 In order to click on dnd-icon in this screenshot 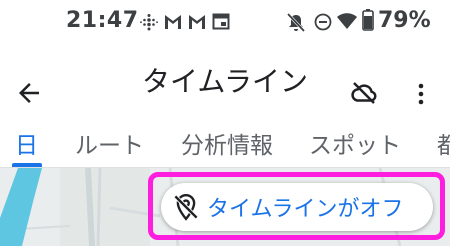, I will do `click(323, 24)`.